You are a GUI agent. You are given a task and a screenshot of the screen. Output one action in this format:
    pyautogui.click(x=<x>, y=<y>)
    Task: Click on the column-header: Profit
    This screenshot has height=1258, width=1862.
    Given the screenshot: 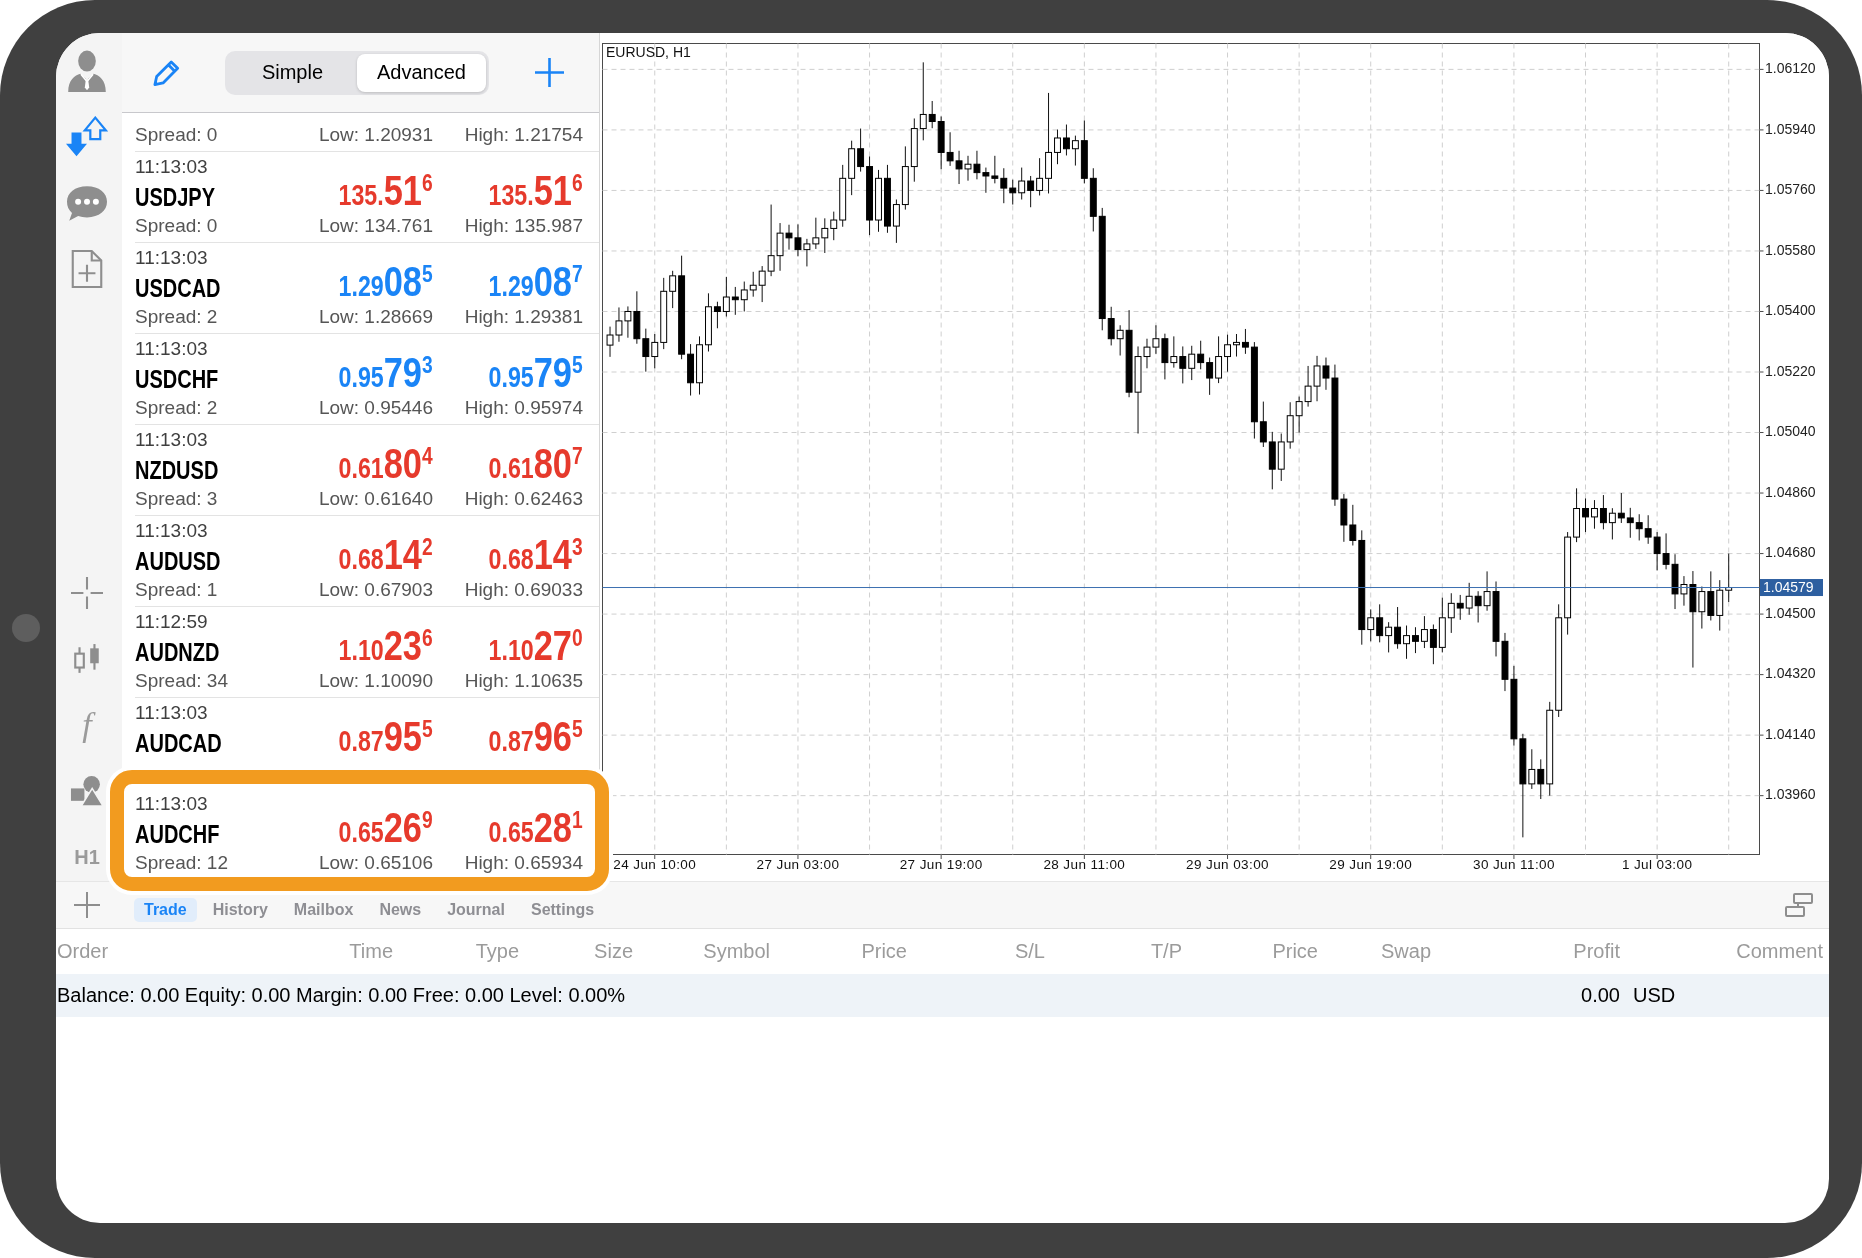 What is the action you would take?
    pyautogui.click(x=1596, y=951)
    